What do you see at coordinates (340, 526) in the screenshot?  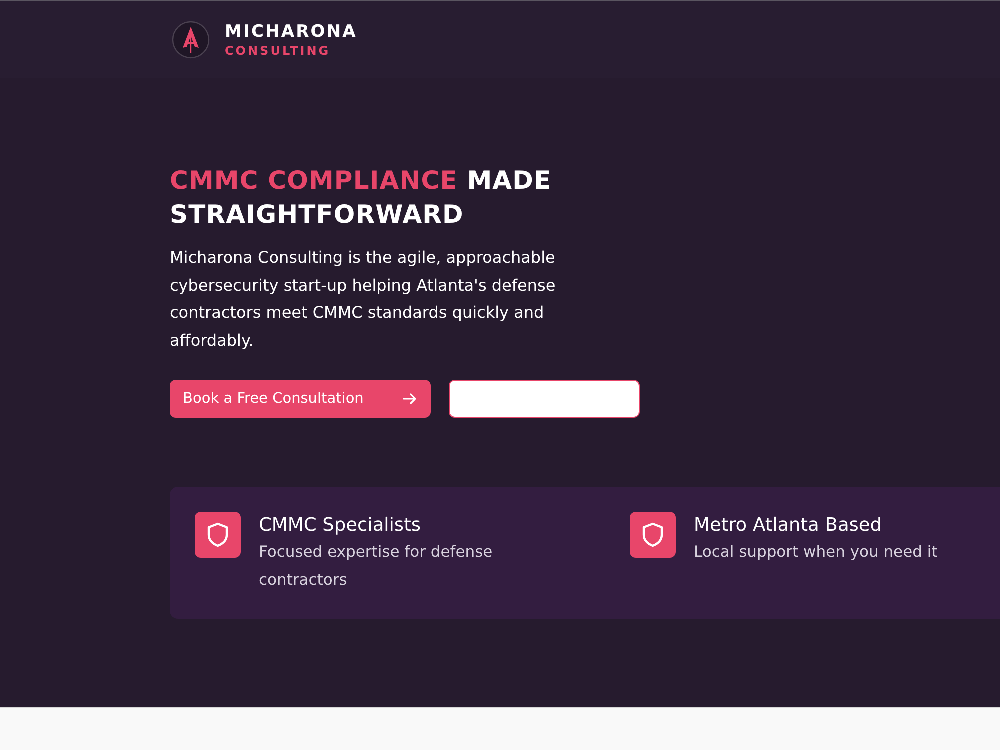 I see `feature-title: CMMC Specialists` at bounding box center [340, 526].